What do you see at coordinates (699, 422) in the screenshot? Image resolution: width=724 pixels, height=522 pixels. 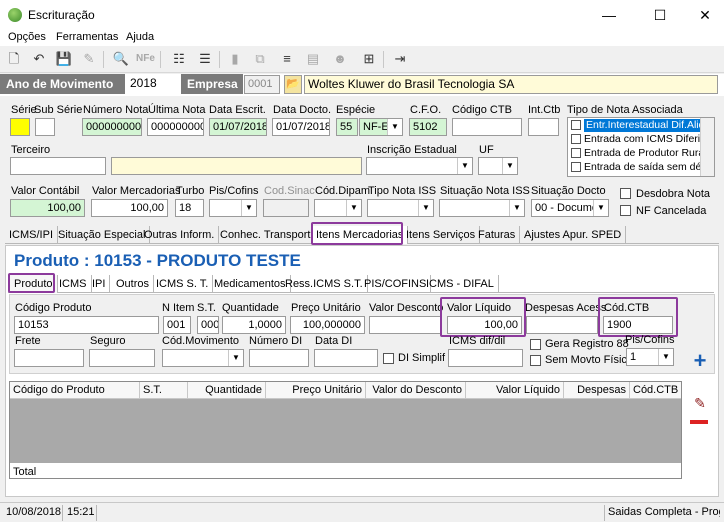 I see `remove-item-icon` at bounding box center [699, 422].